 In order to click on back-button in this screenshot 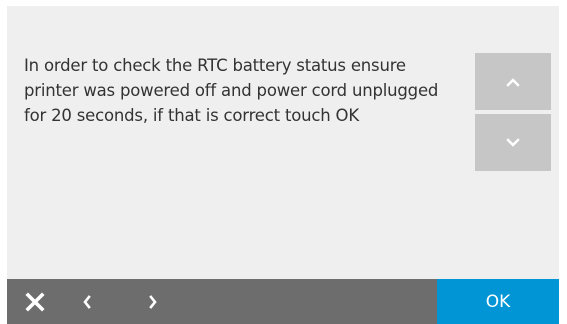, I will do `click(87, 301)`.